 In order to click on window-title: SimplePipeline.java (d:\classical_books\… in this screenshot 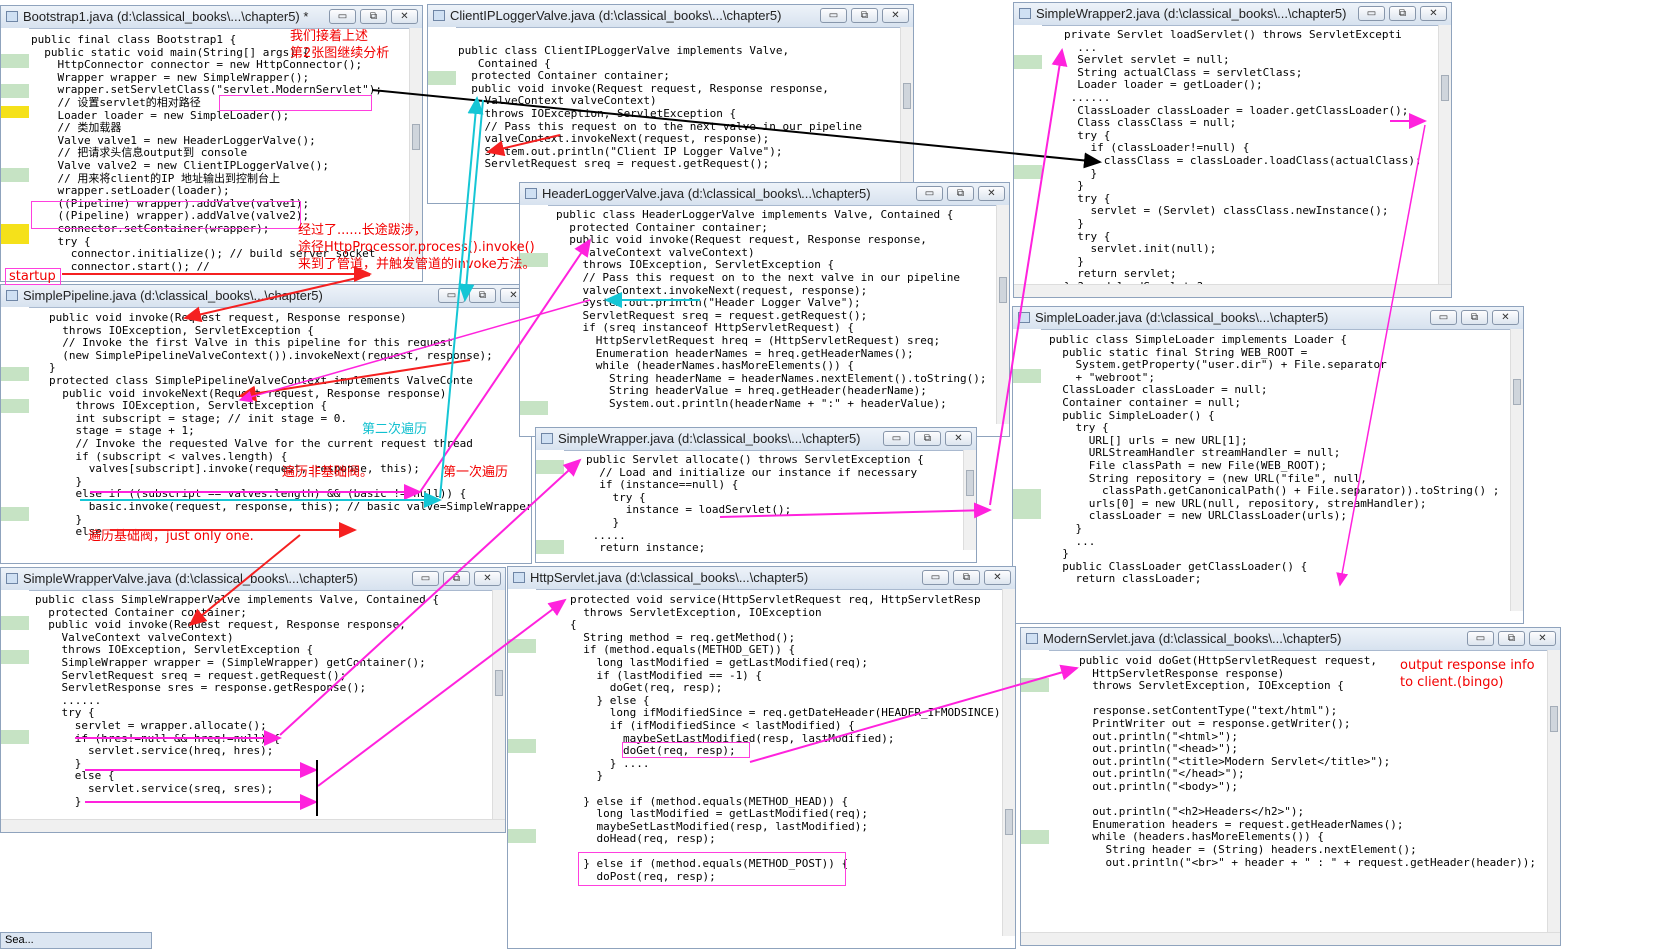, I will do `click(173, 295)`.